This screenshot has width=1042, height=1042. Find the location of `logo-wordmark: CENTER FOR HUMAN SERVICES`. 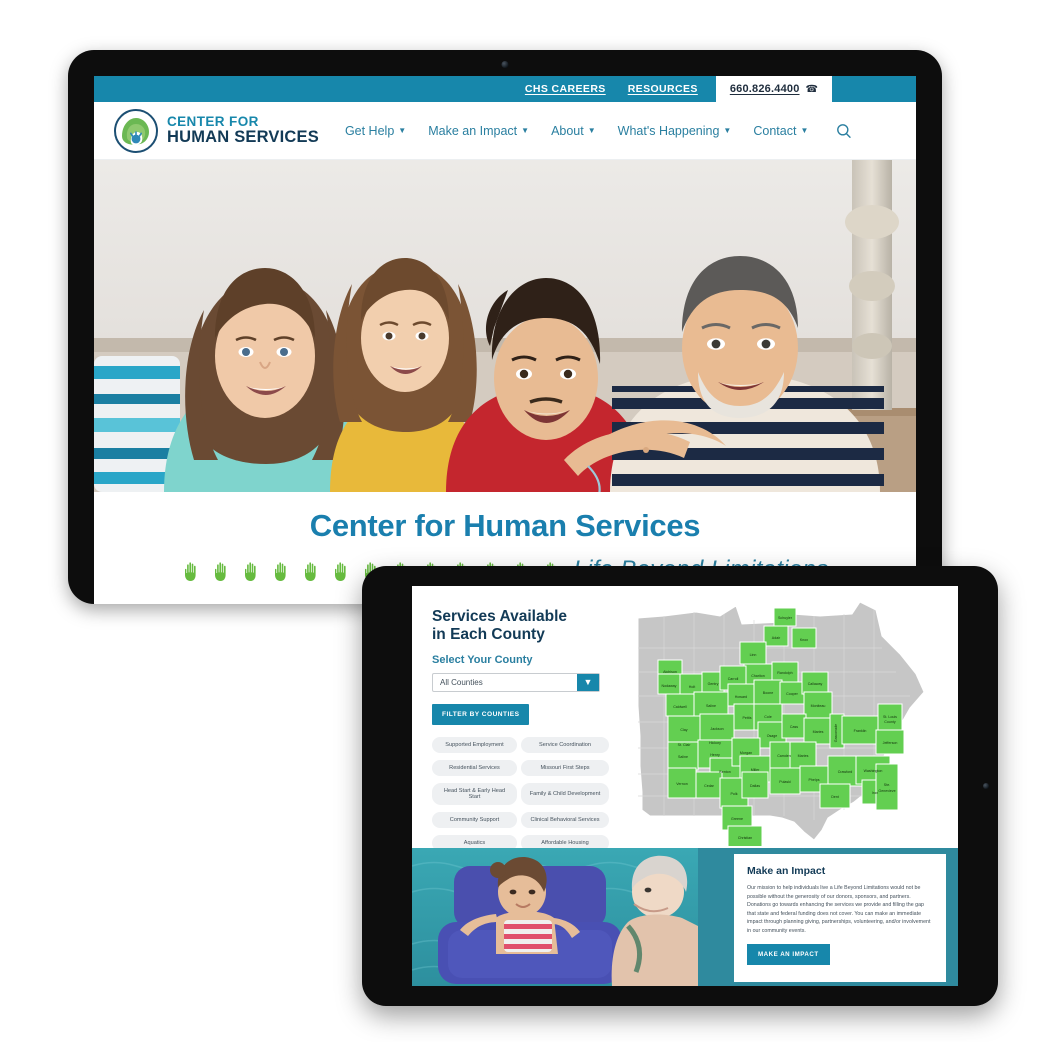

logo-wordmark: CENTER FOR HUMAN SERVICES is located at coordinates (243, 130).